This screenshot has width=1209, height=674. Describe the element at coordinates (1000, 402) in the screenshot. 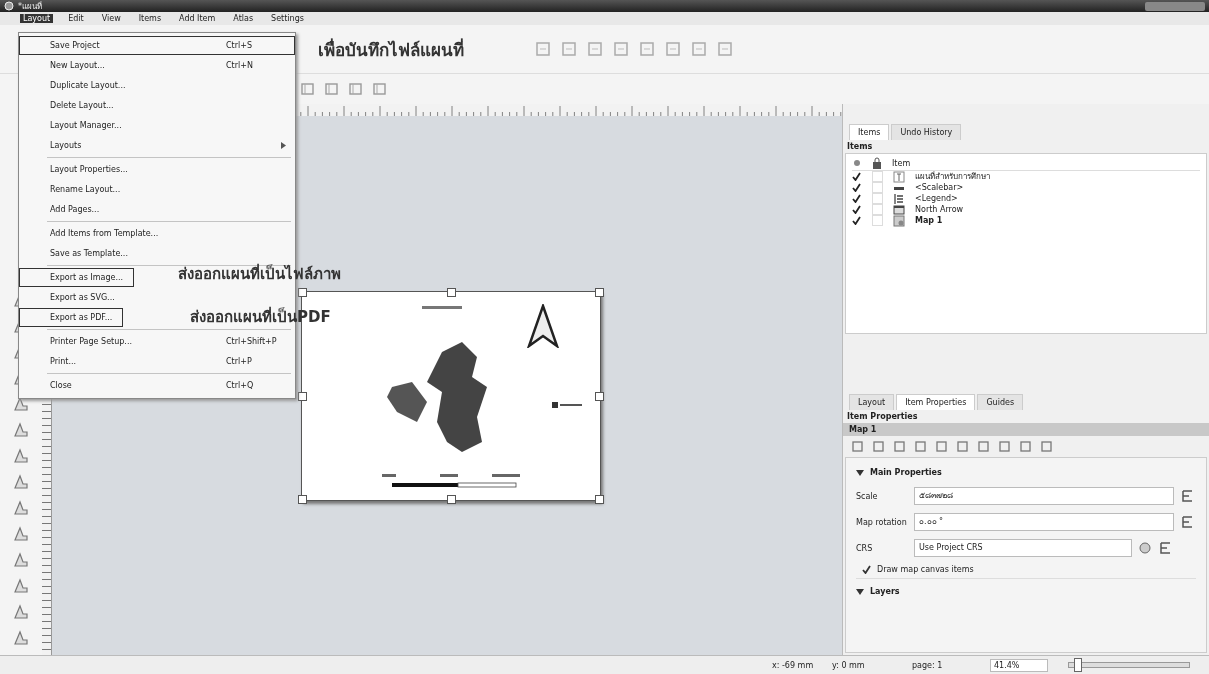

I see `panel-tab: Guides` at that location.